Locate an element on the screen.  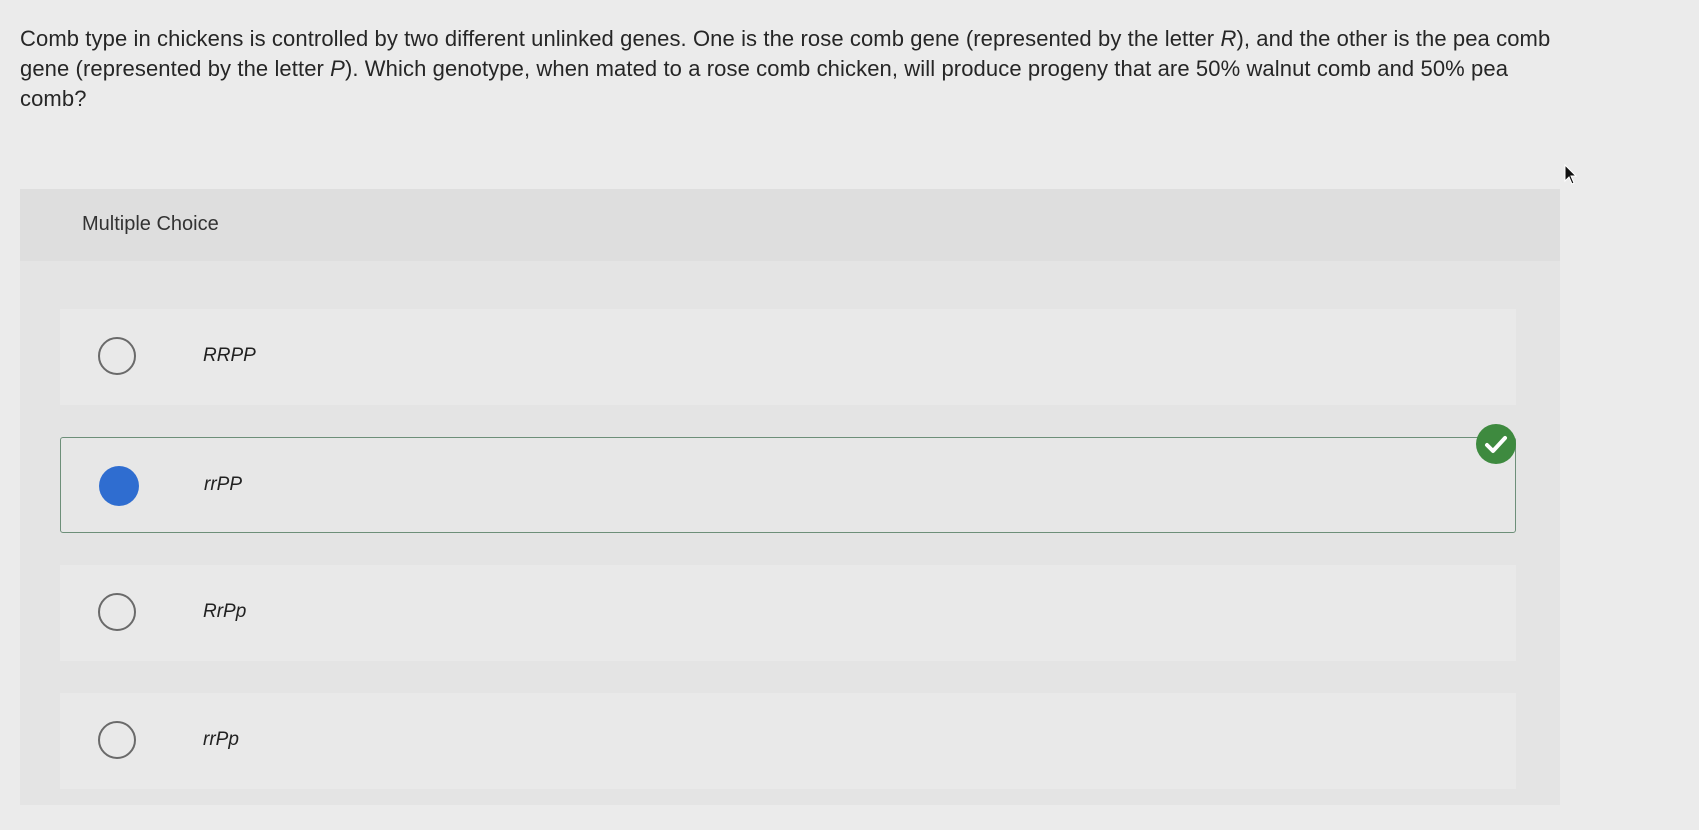
choice-label: rrPP is located at coordinates (223, 484).